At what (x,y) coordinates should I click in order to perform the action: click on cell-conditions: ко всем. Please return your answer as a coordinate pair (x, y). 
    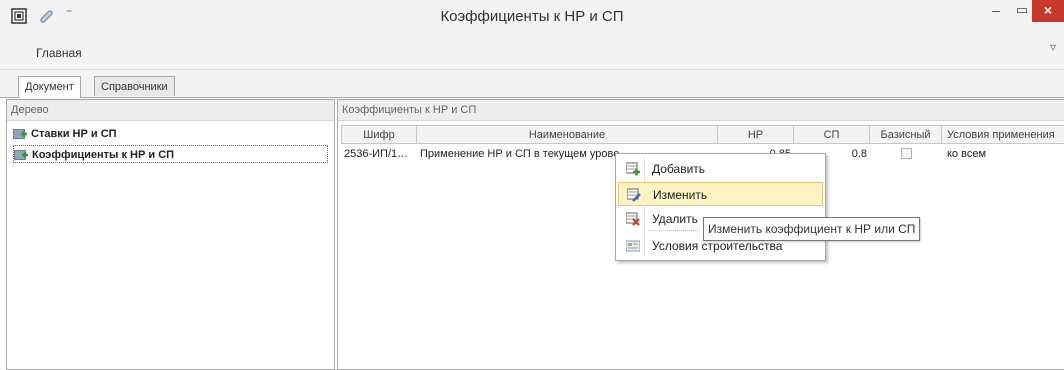
    Looking at the image, I should click on (967, 154).